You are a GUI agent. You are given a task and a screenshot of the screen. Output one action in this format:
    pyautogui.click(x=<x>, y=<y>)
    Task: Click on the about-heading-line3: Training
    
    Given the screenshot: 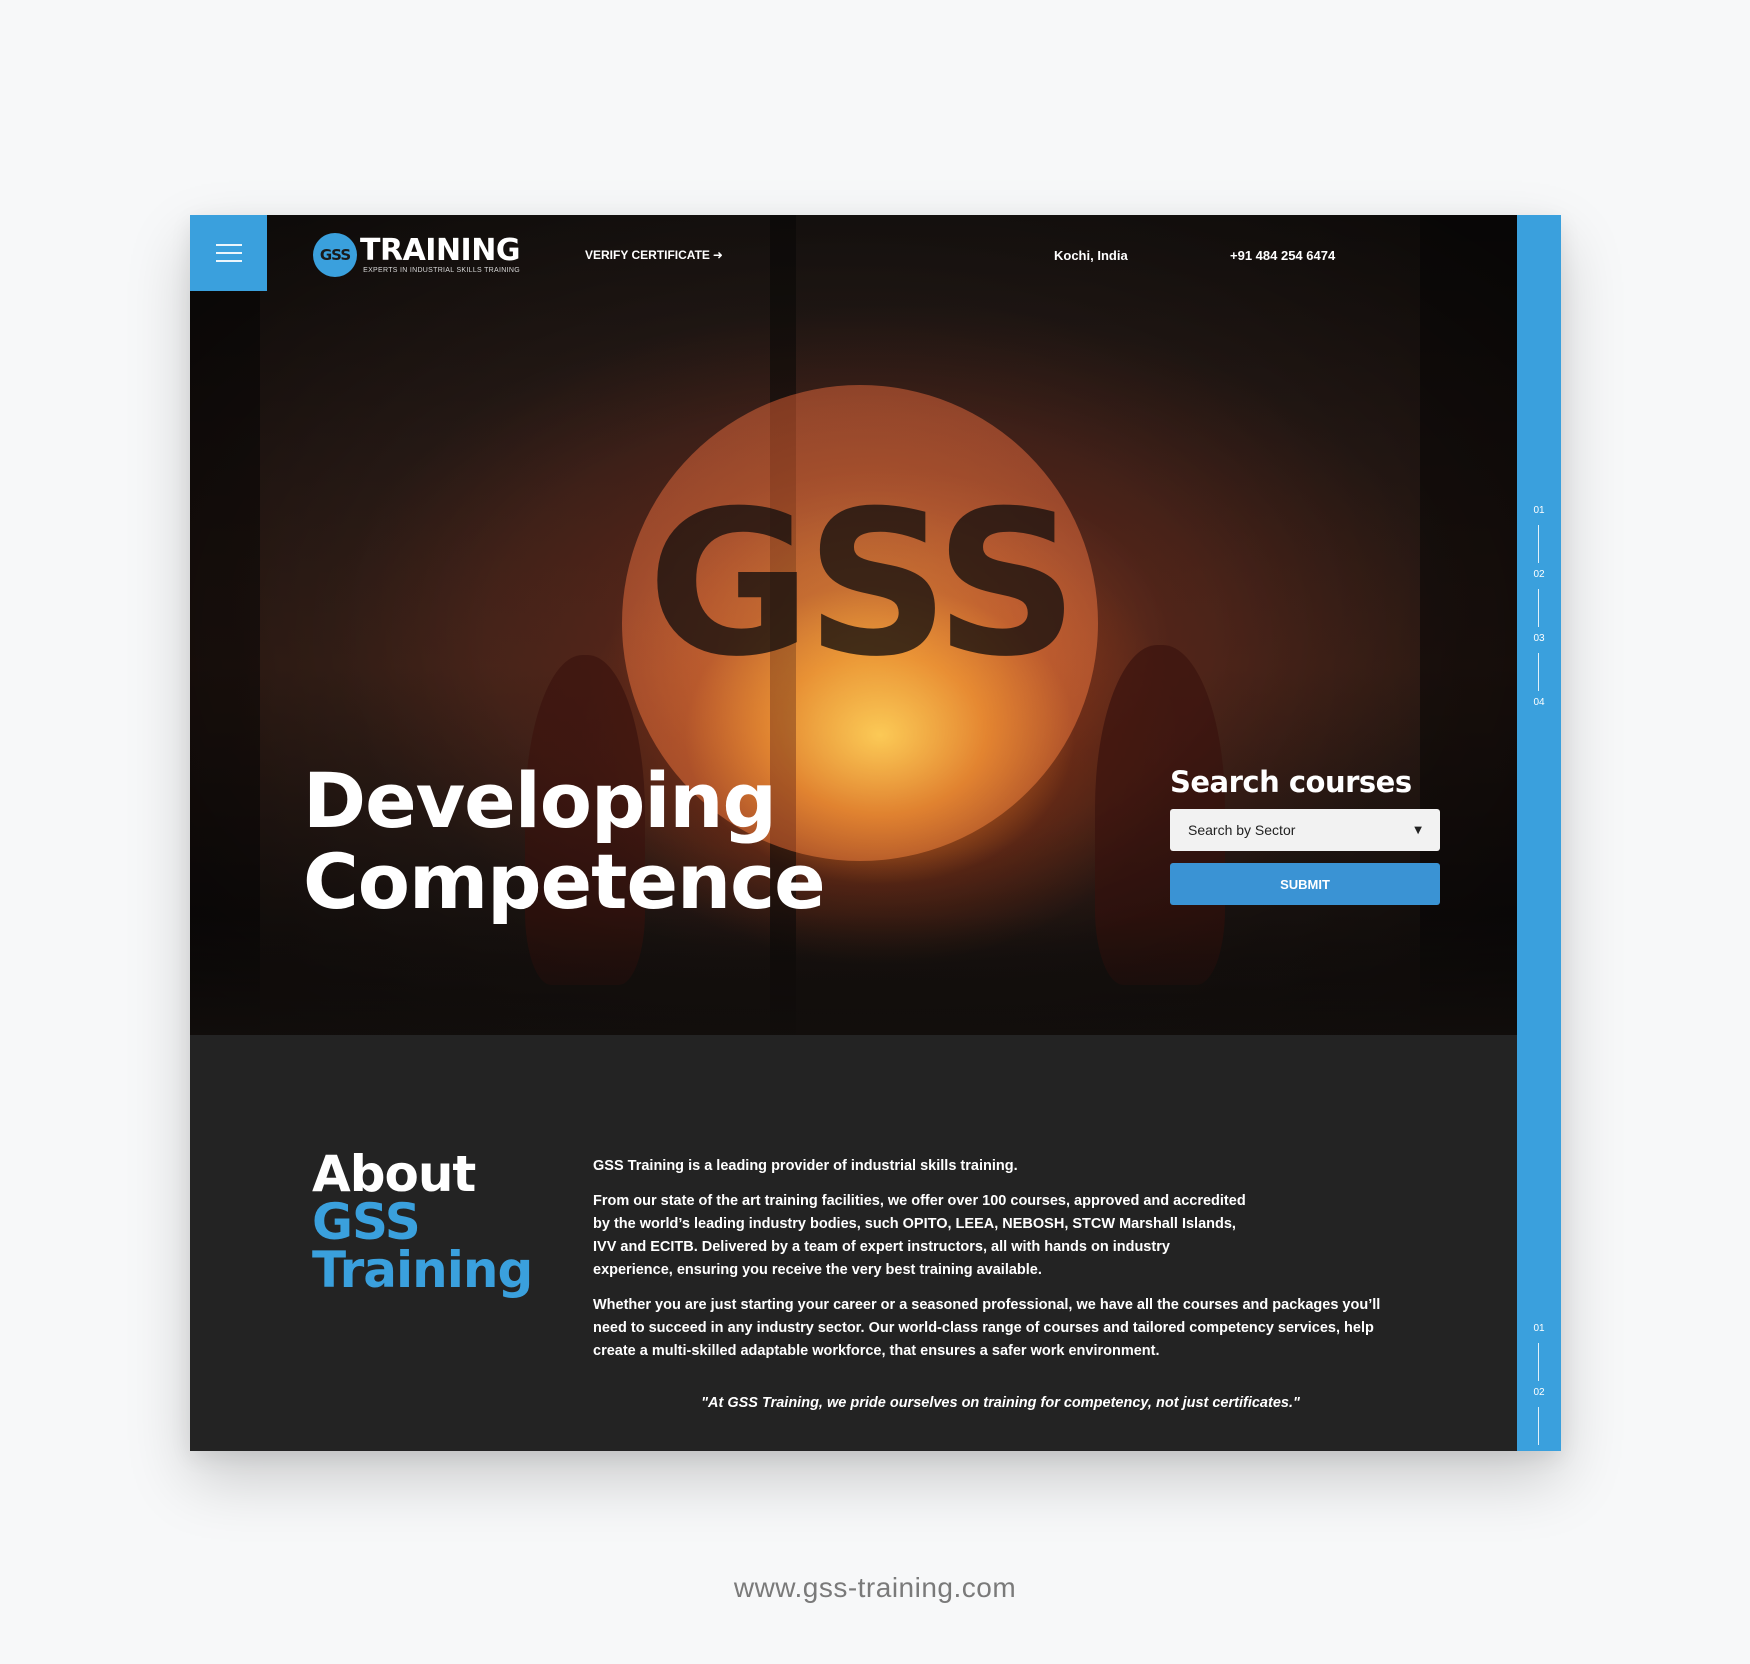 What is the action you would take?
    pyautogui.click(x=422, y=1270)
    